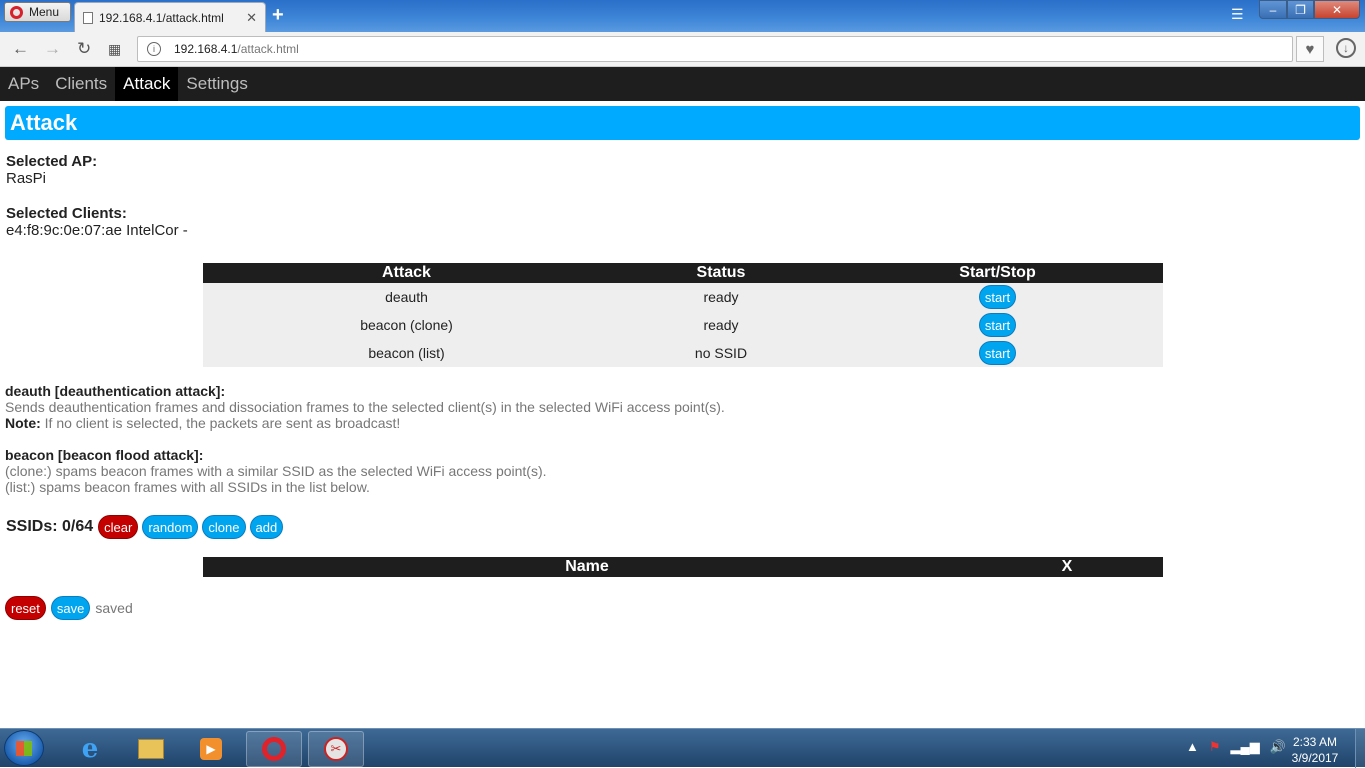  I want to click on windows-logo-icon, so click(24, 748).